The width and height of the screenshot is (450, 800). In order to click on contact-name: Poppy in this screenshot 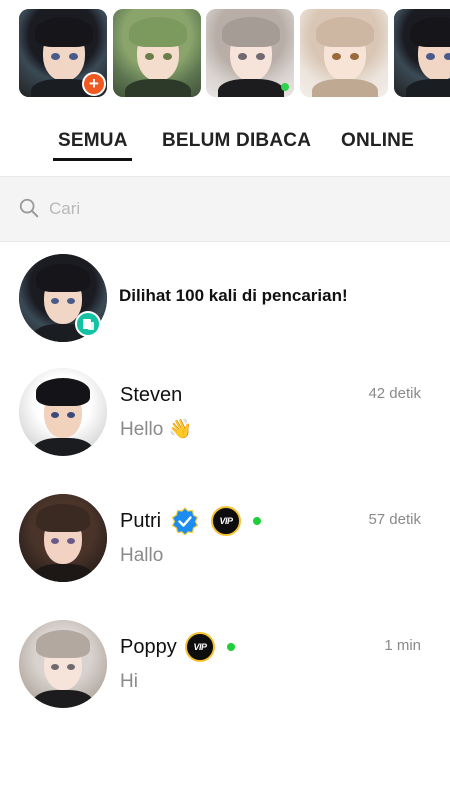, I will do `click(148, 647)`.